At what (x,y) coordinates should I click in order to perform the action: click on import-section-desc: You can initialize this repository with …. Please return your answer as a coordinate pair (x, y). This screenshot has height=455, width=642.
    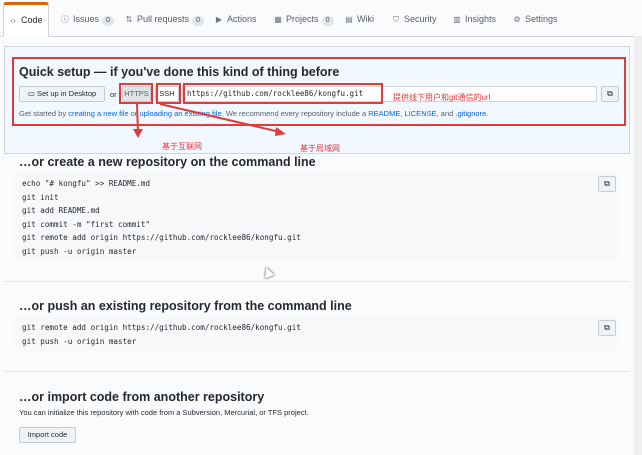
    Looking at the image, I should click on (164, 412).